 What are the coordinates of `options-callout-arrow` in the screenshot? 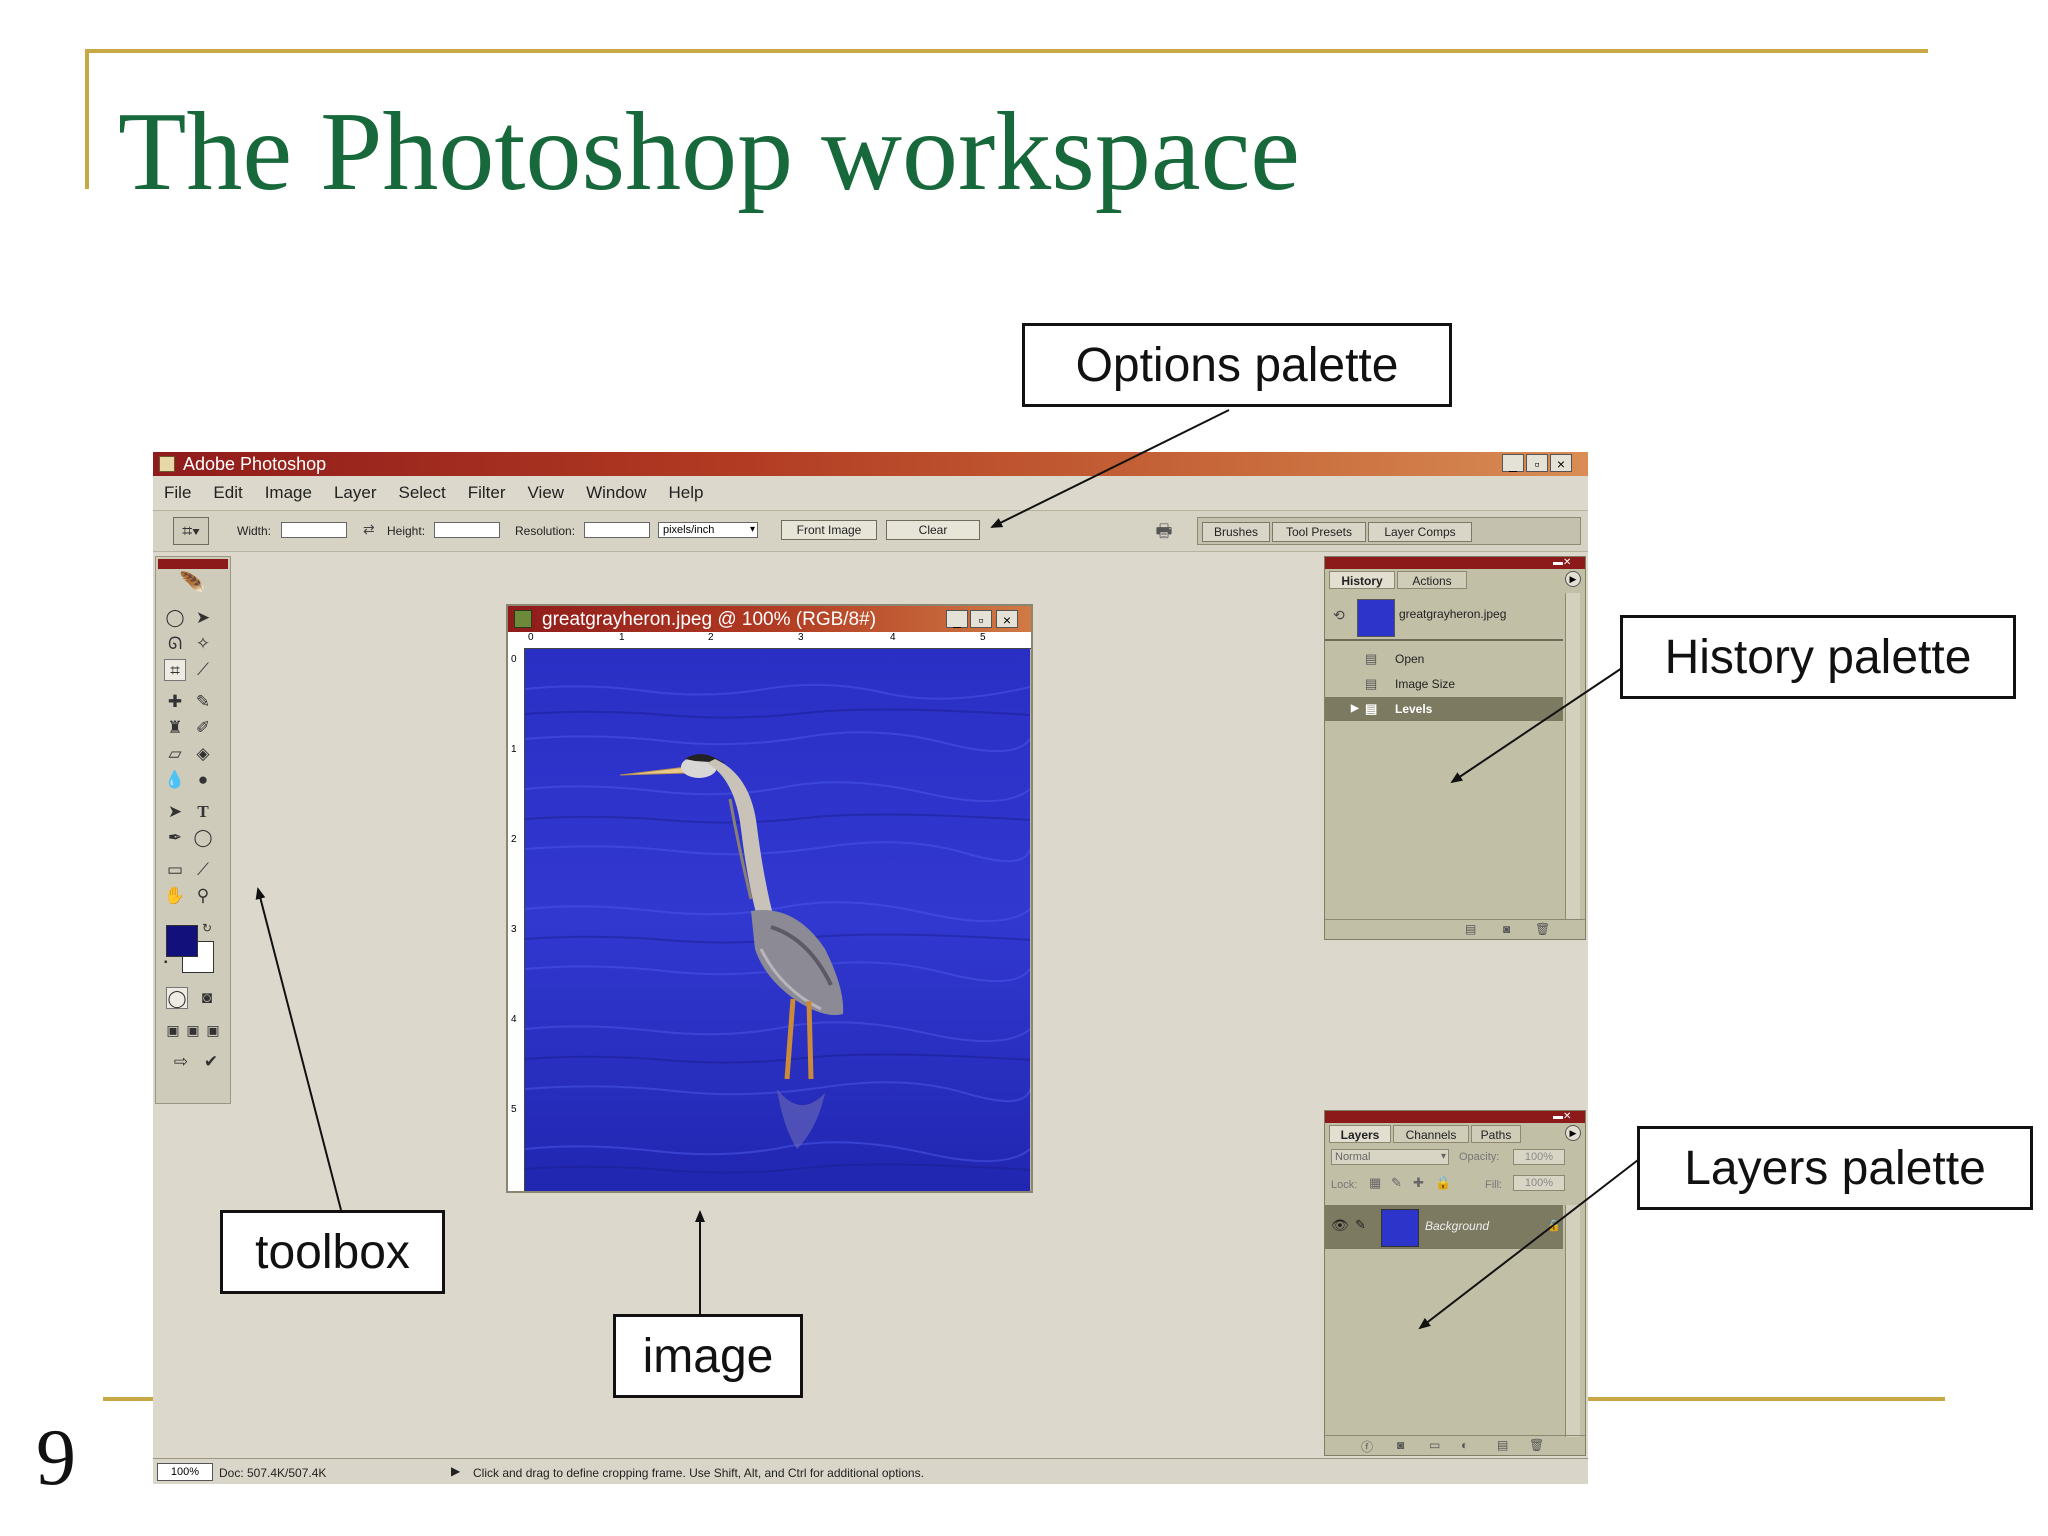 It's located at (1110, 468).